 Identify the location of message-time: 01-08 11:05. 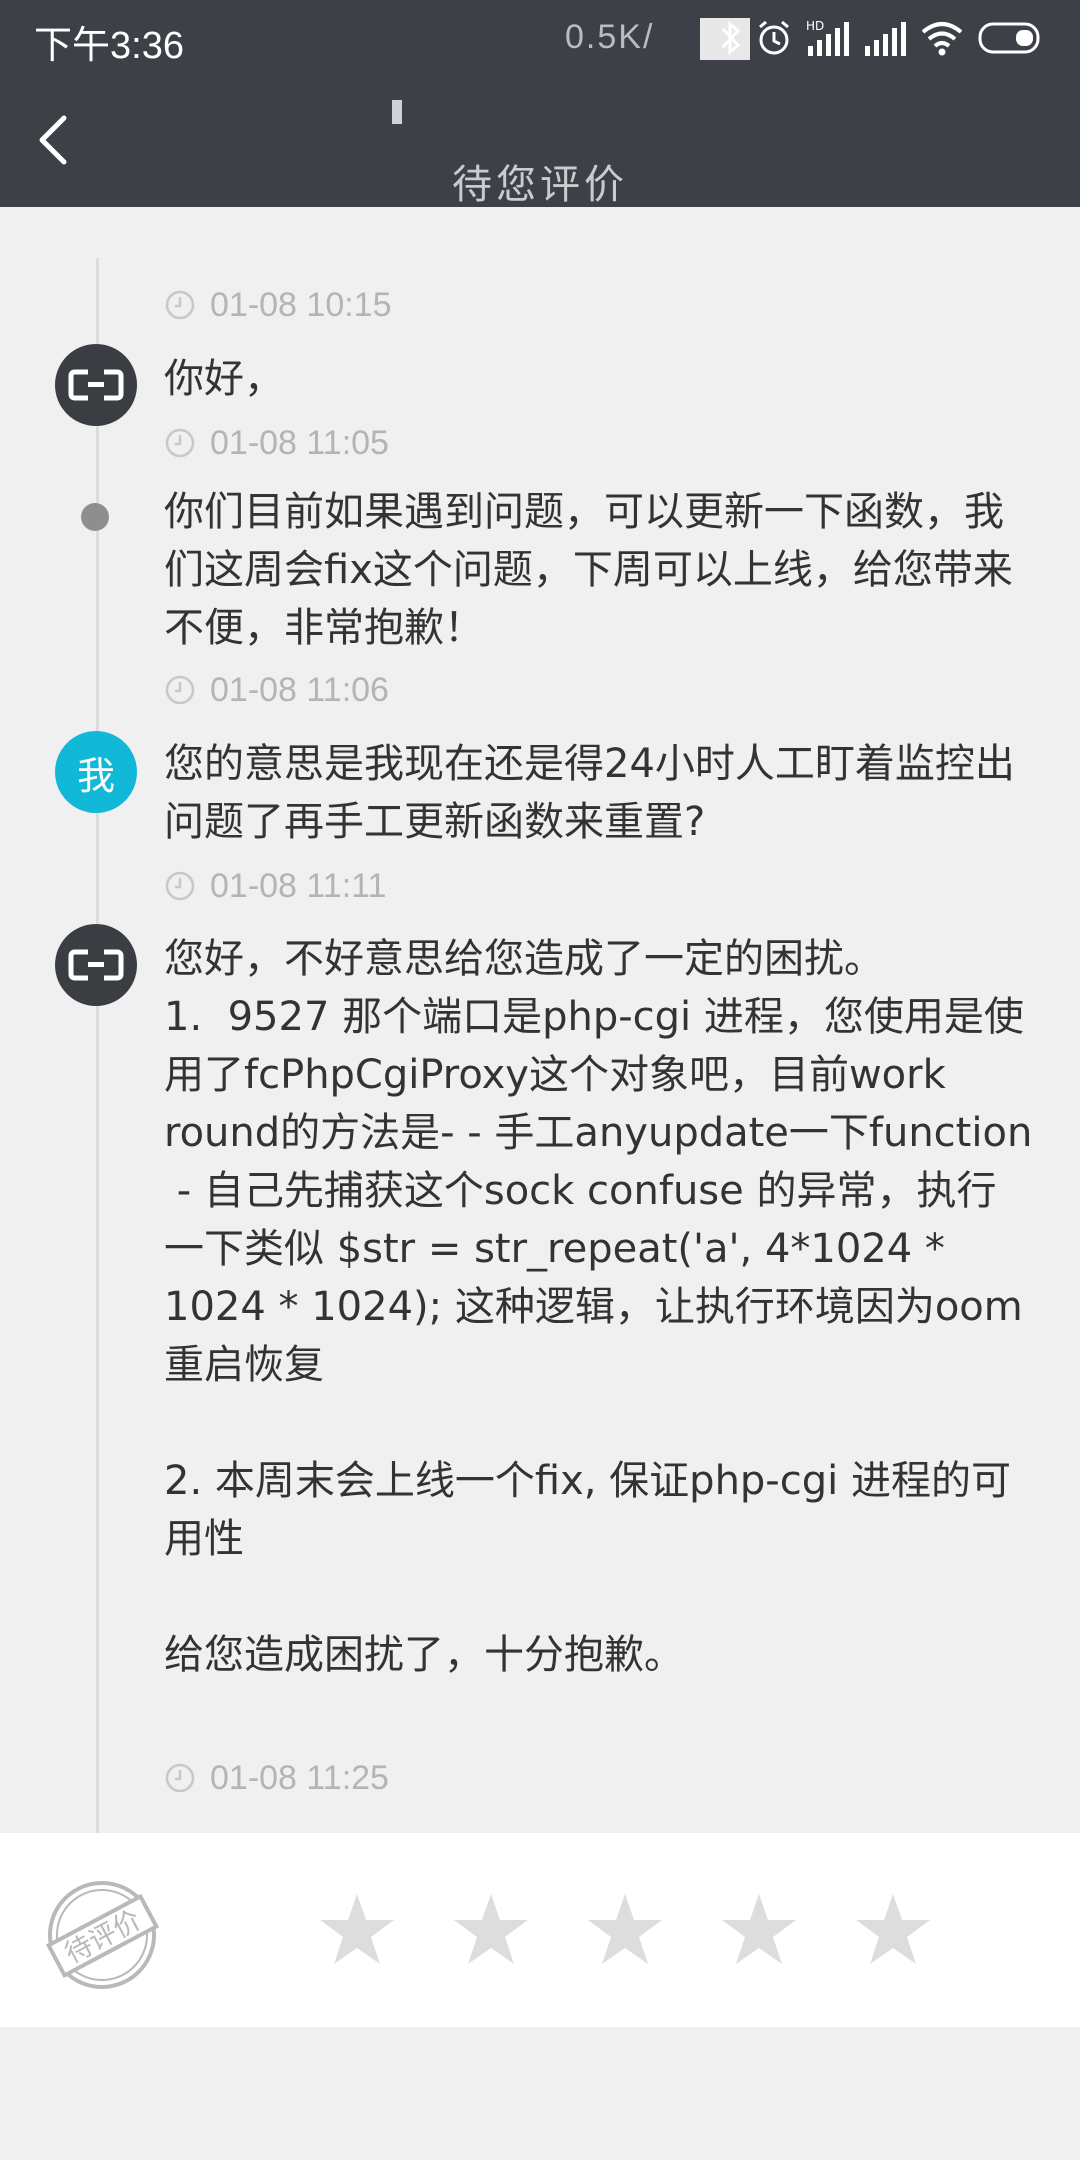
(276, 443).